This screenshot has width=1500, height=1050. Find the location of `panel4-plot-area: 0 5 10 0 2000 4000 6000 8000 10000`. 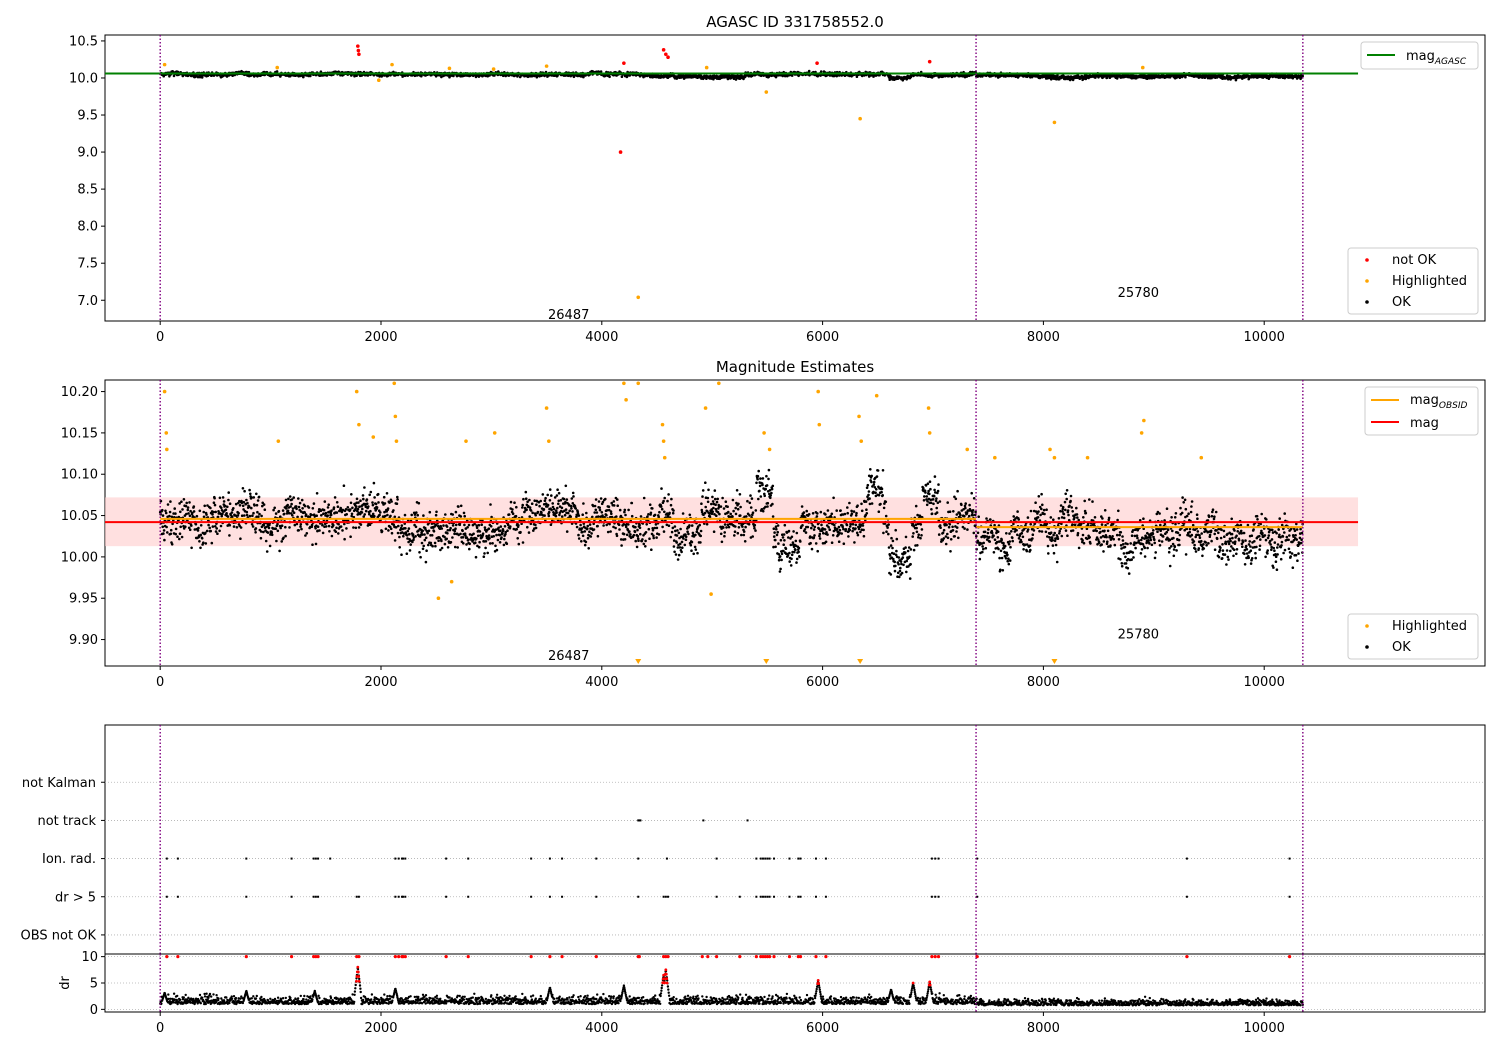

panel4-plot-area: 0 5 10 0 2000 4000 6000 8000 10000 is located at coordinates (783, 993).